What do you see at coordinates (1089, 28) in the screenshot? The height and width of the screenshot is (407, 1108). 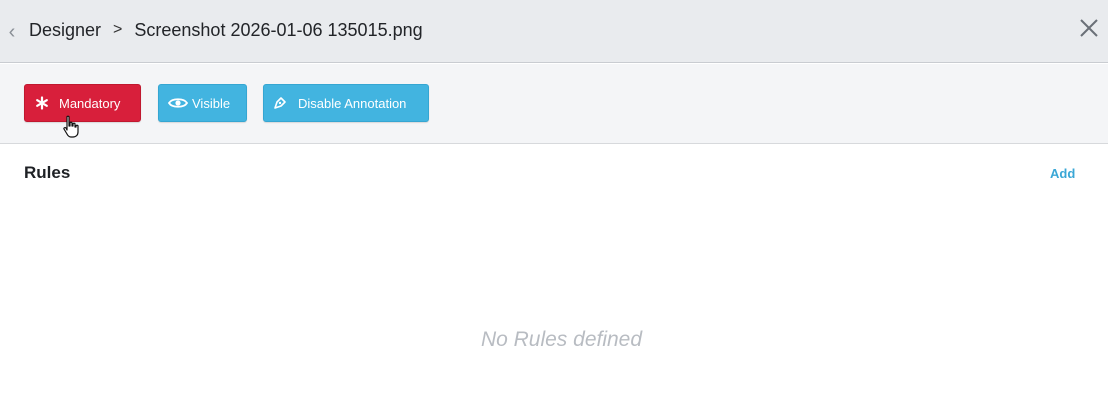 I see `close-icon` at bounding box center [1089, 28].